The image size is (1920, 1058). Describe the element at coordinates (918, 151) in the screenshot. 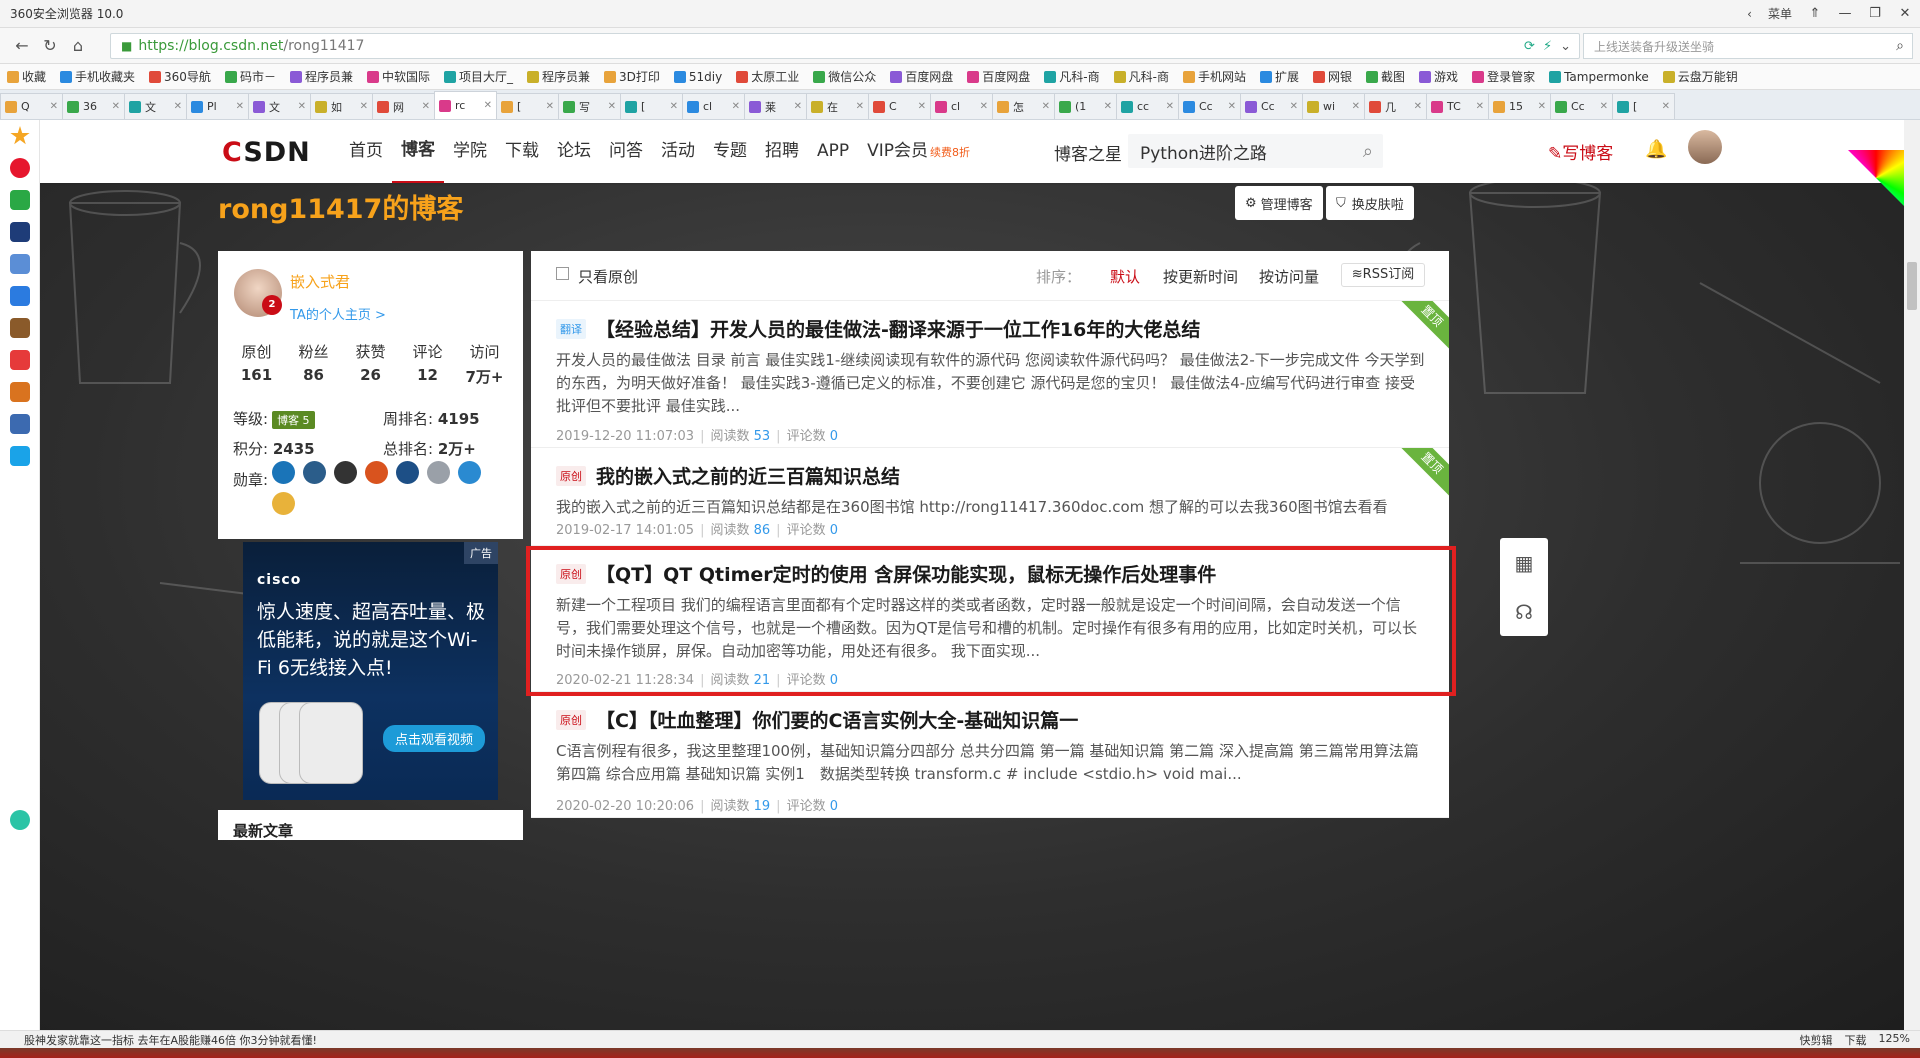

I see `nav-link: VIP会员 续费8折` at that location.